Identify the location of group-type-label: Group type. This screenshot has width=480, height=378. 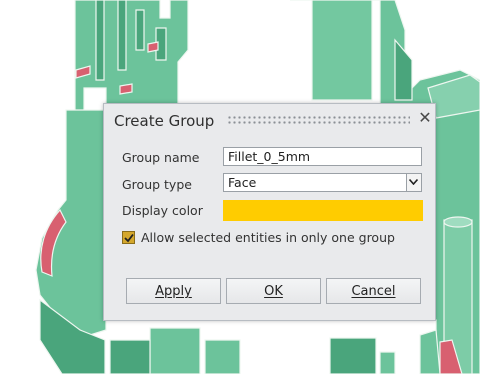
(157, 184).